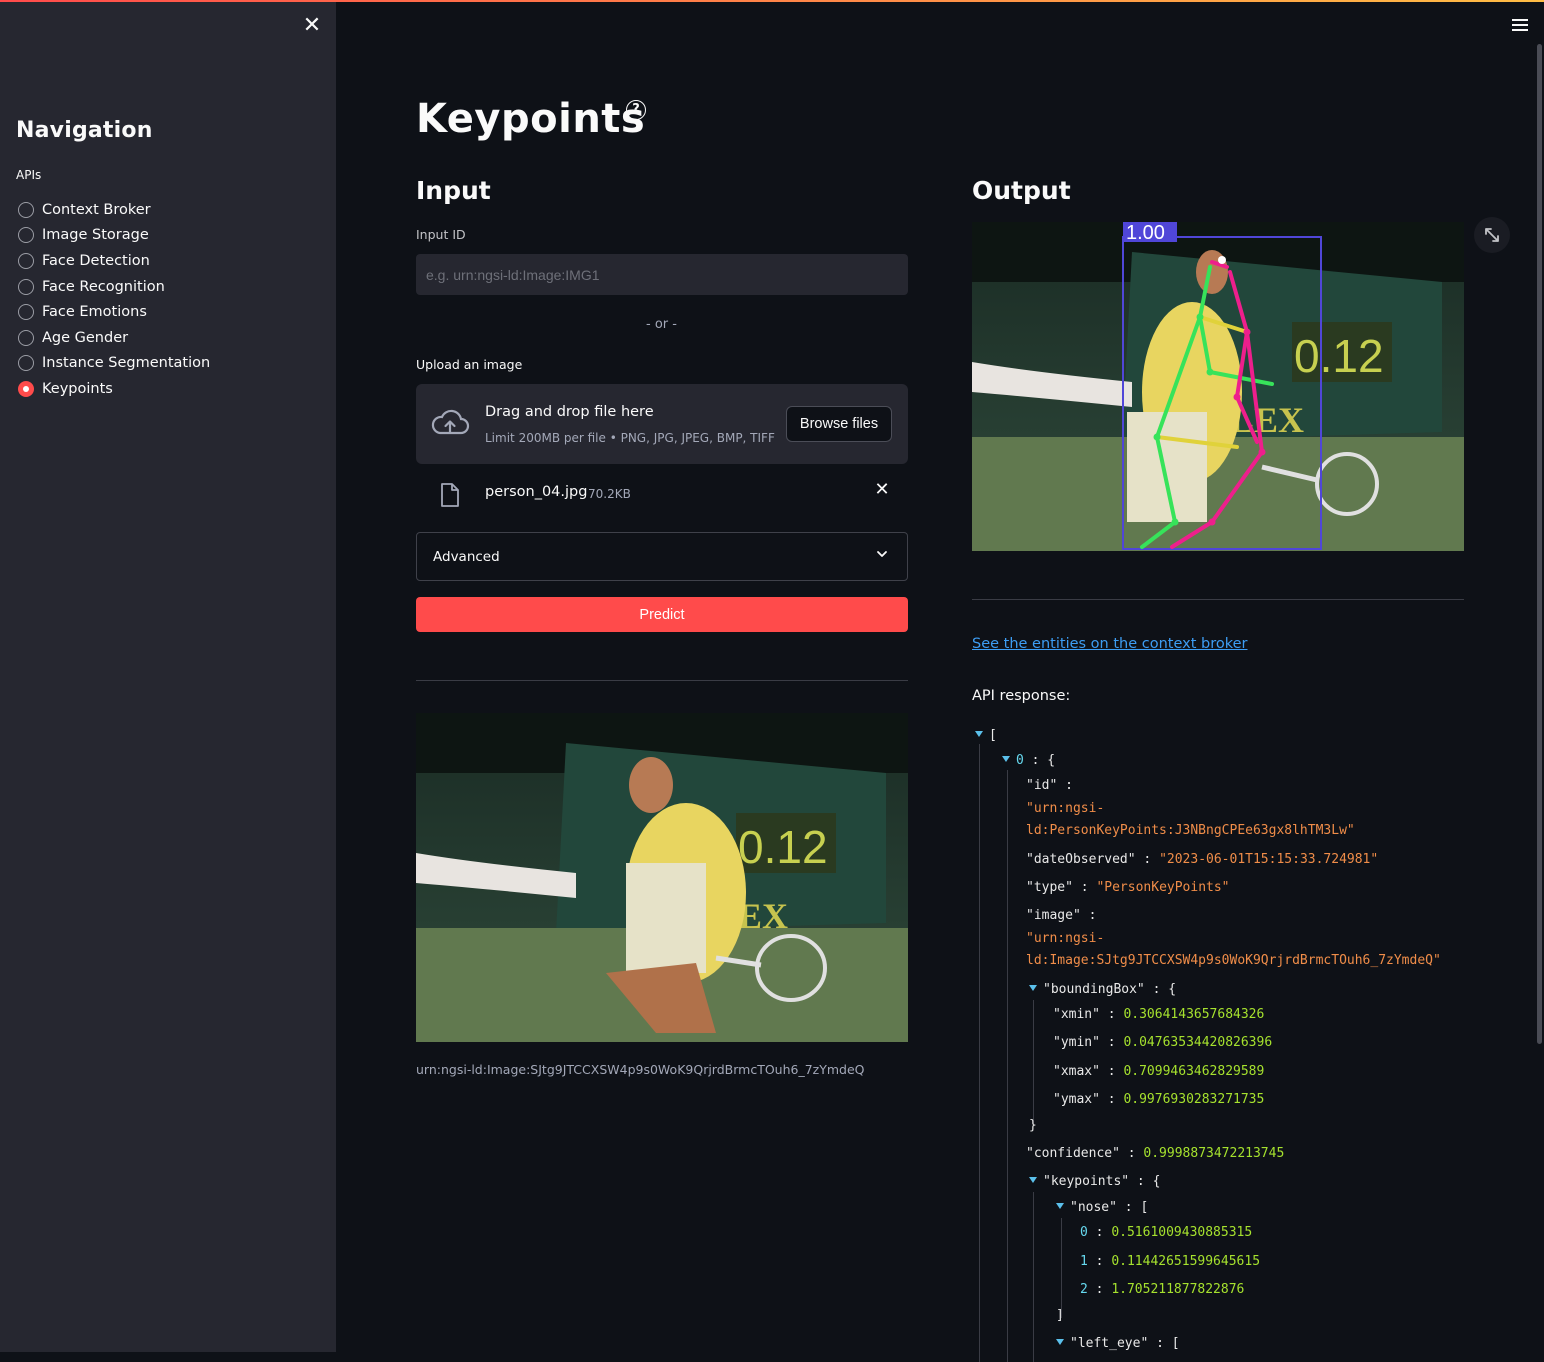  I want to click on sidebar-item-label: Face Detection, so click(96, 260).